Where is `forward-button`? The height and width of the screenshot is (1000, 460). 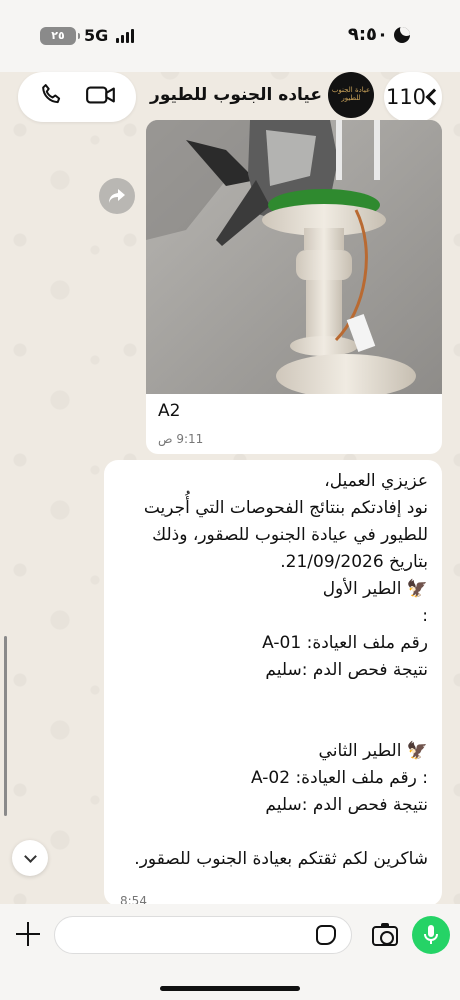
forward-button is located at coordinates (117, 196).